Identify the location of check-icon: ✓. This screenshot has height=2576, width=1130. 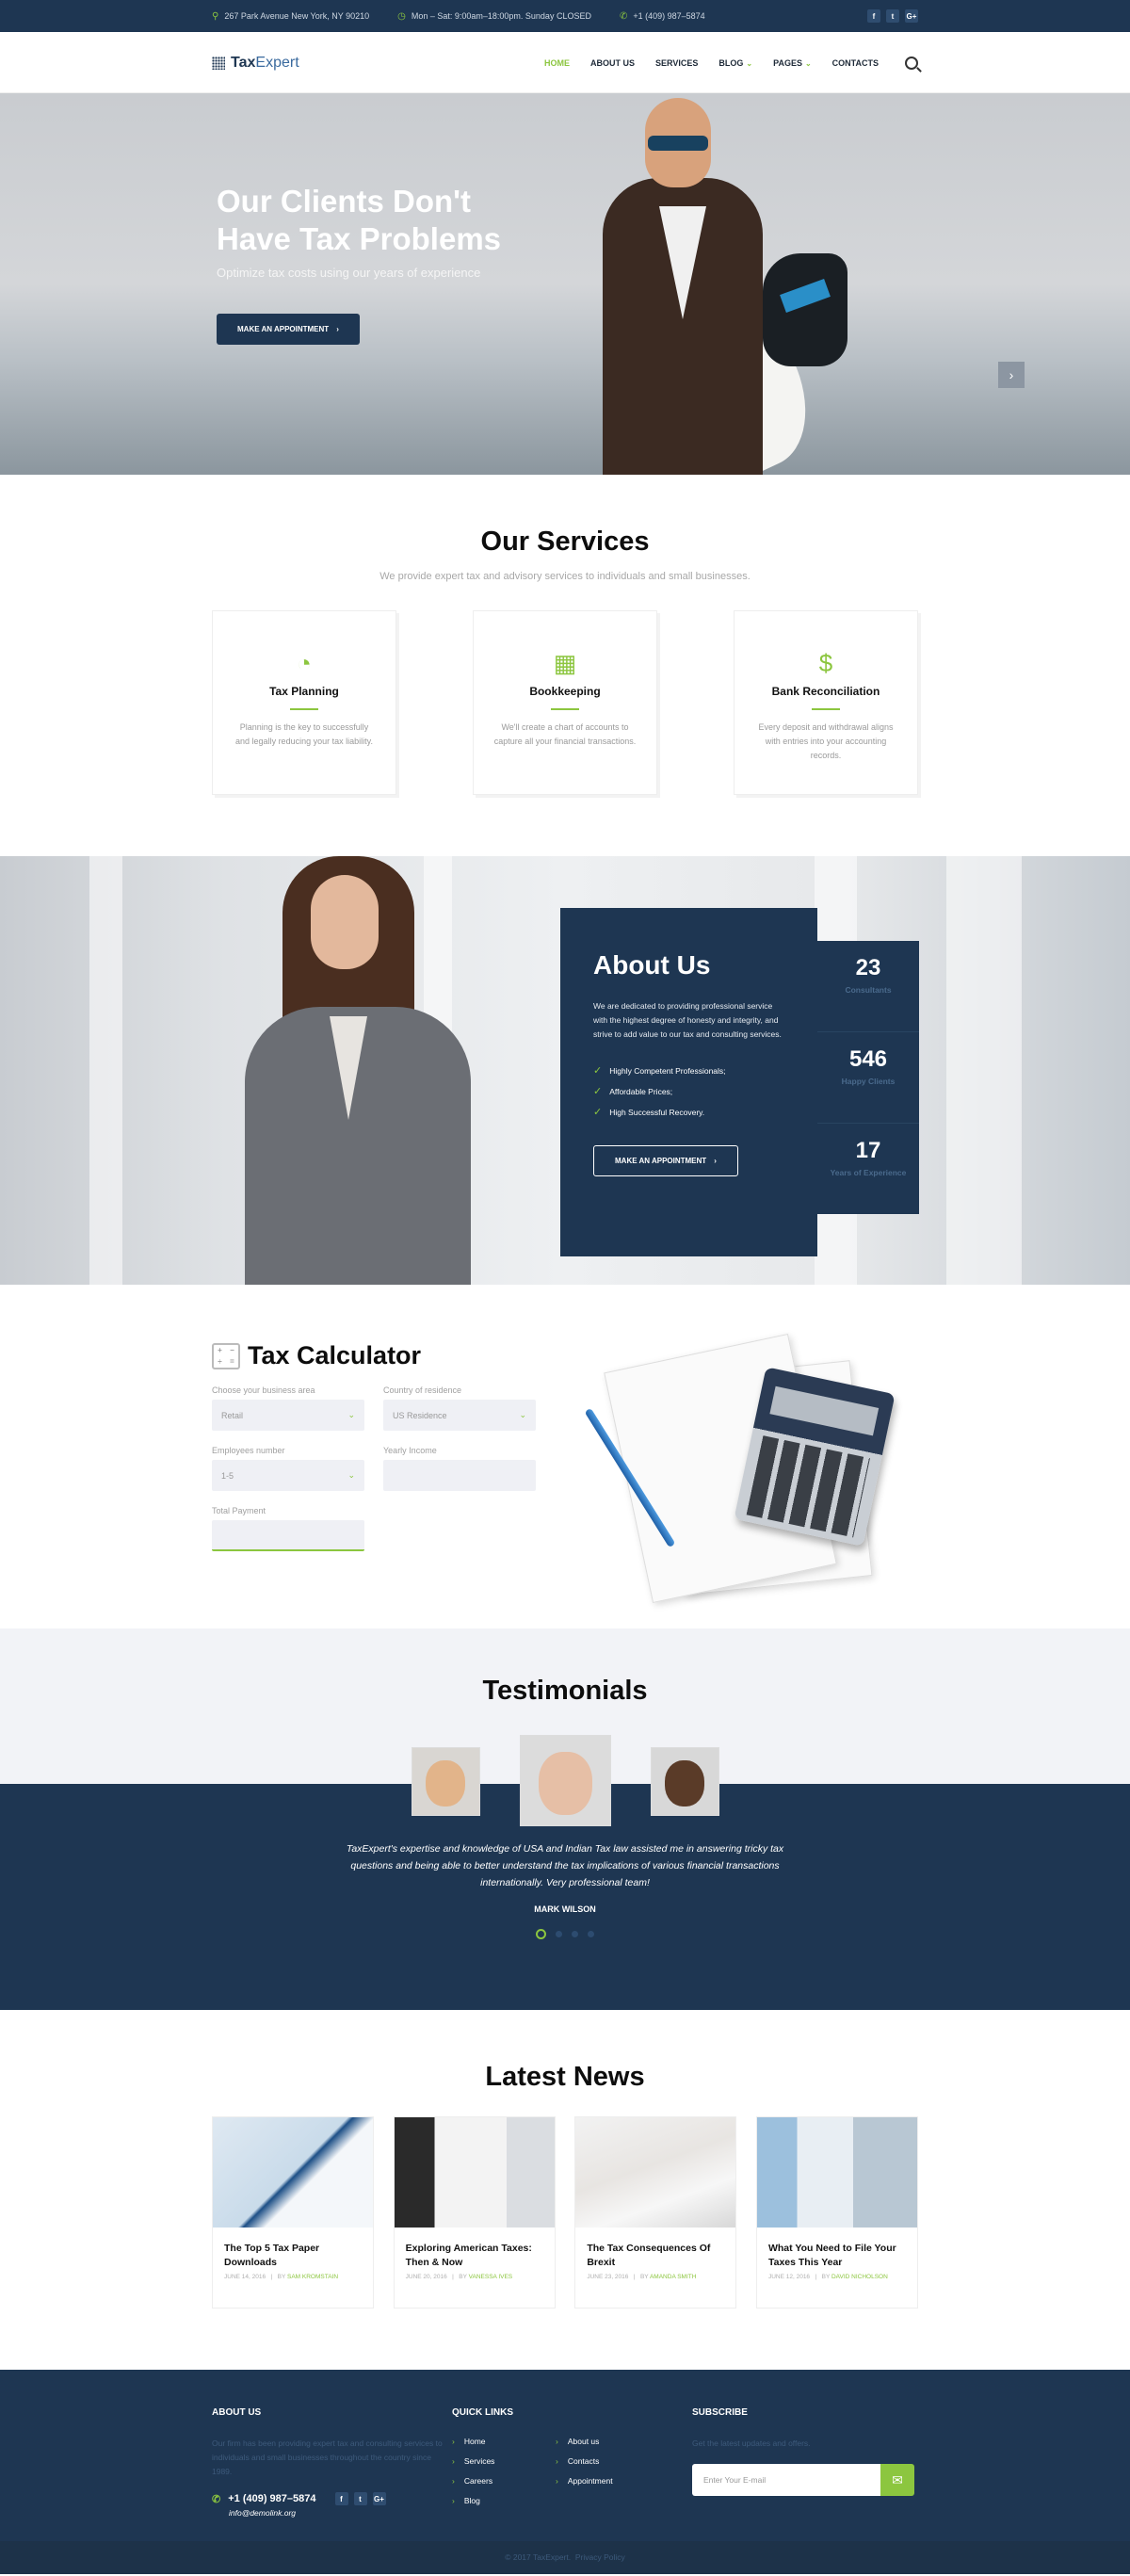
(598, 1091).